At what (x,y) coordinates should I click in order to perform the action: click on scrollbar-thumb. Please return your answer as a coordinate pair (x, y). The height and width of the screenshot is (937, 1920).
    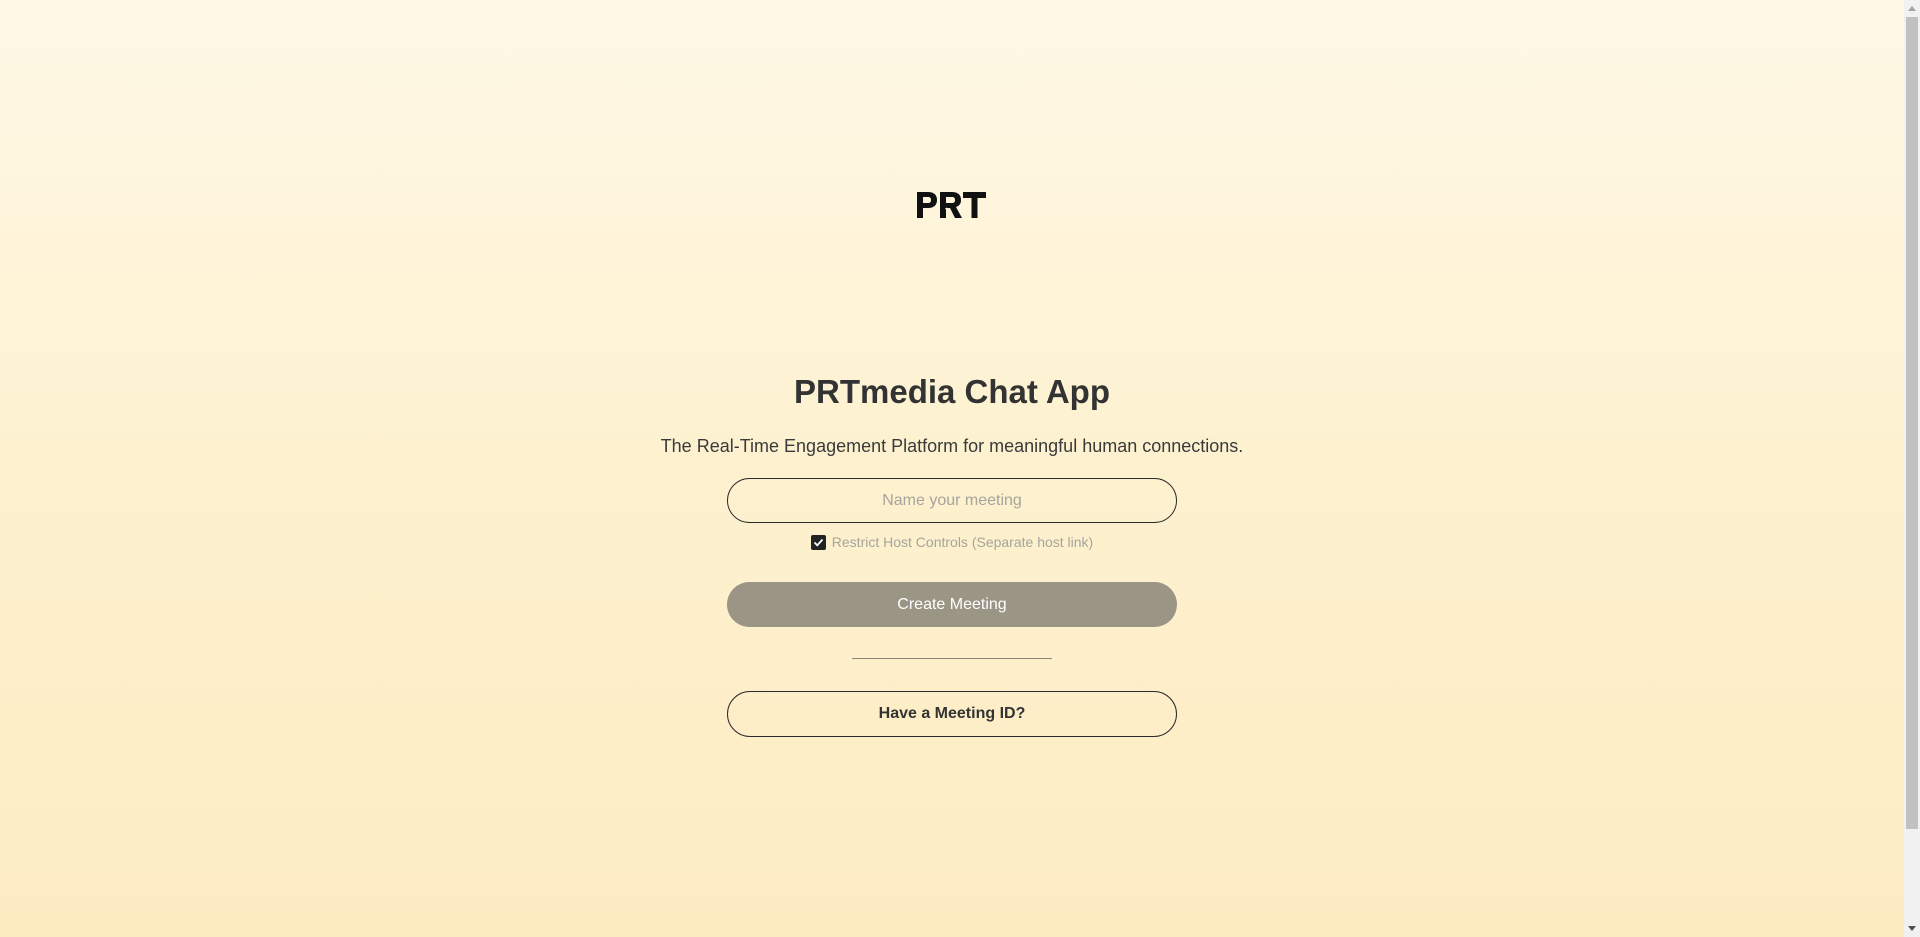
    Looking at the image, I should click on (1912, 423).